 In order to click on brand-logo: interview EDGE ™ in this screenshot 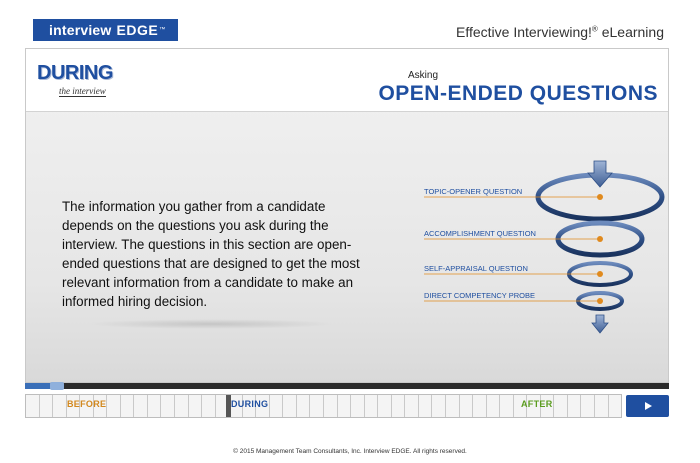, I will do `click(105, 30)`.